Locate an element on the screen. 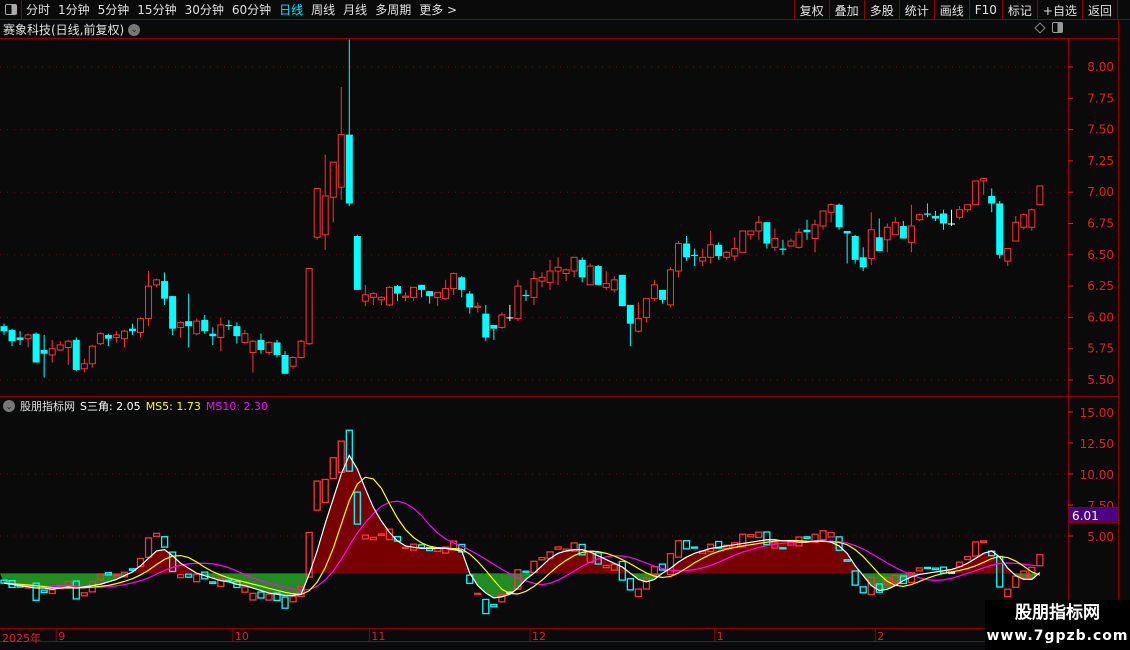  toolbar-button-4: 画线 is located at coordinates (951, 10).